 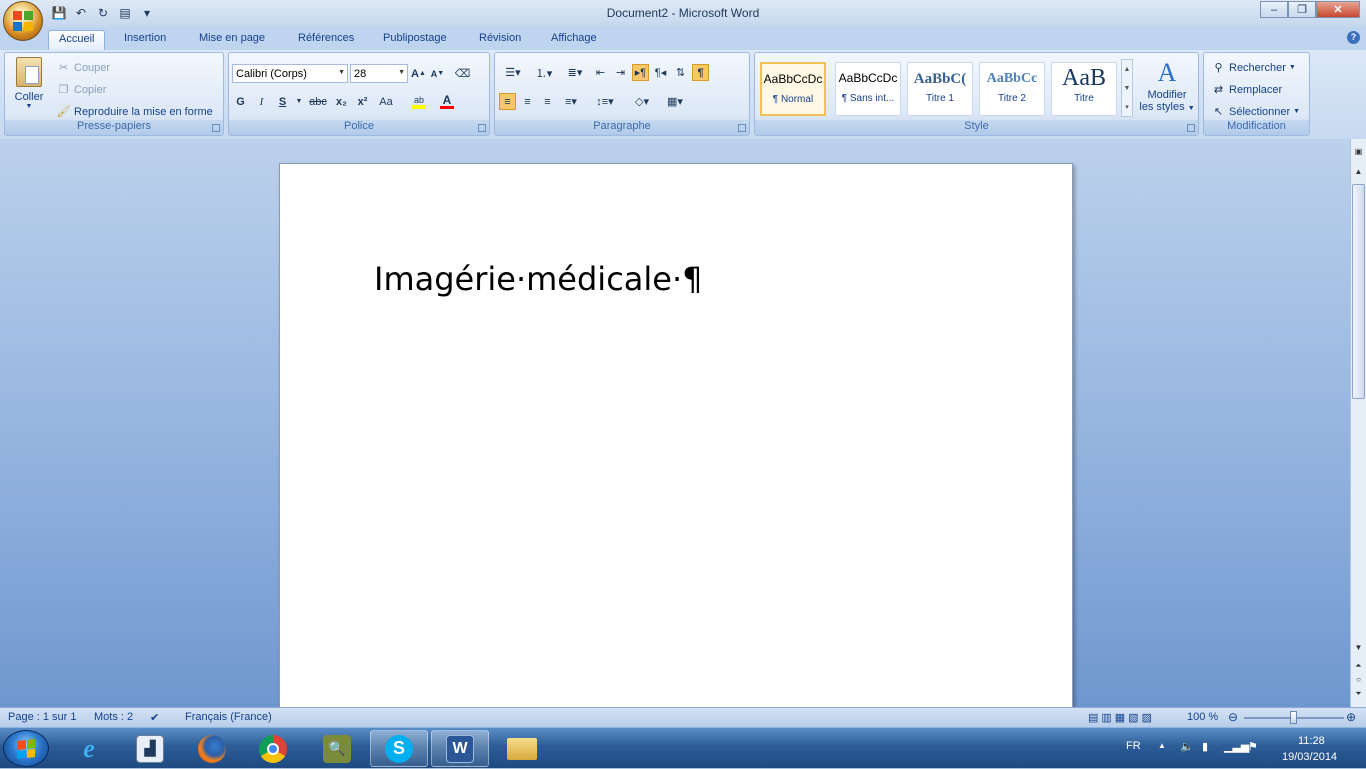 What do you see at coordinates (1293, 717) in the screenshot?
I see `zoom-slider-thumb` at bounding box center [1293, 717].